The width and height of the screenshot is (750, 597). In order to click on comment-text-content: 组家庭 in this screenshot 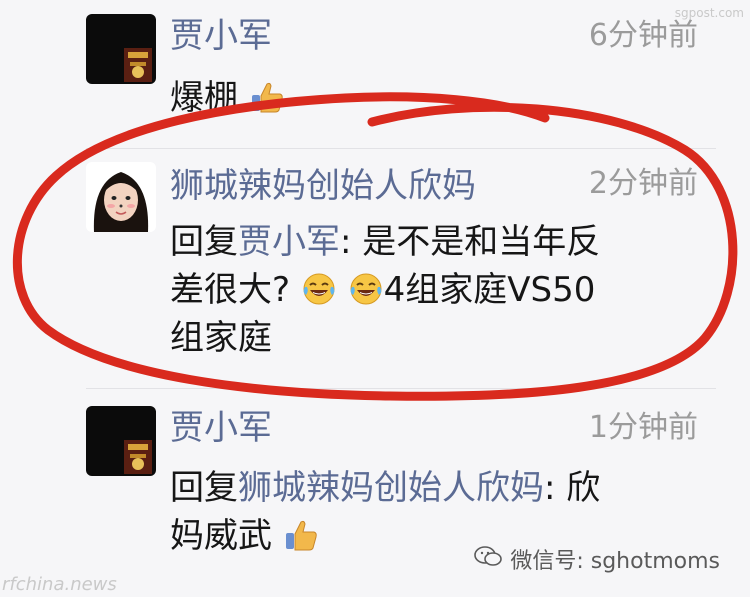, I will do `click(221, 338)`.